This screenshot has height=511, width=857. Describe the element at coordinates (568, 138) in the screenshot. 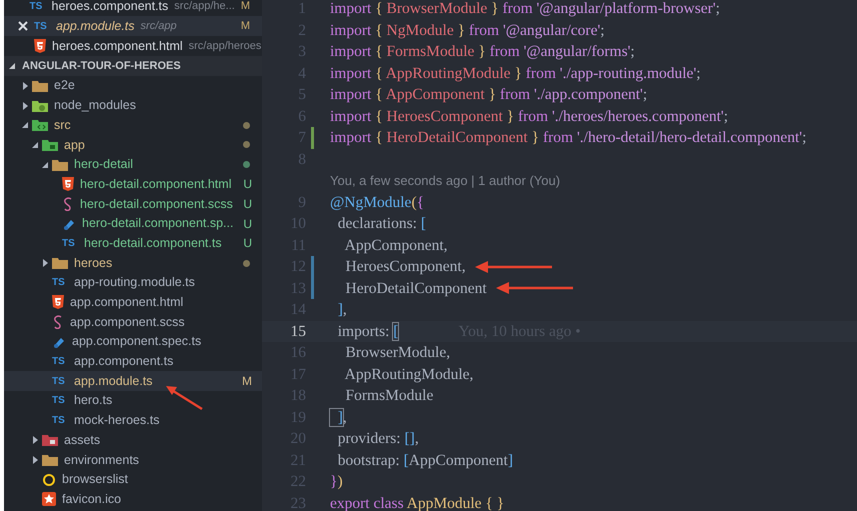

I see `code-line: import { HeroDetailComponent } from './hero-detail/hero-detail.component';` at that location.